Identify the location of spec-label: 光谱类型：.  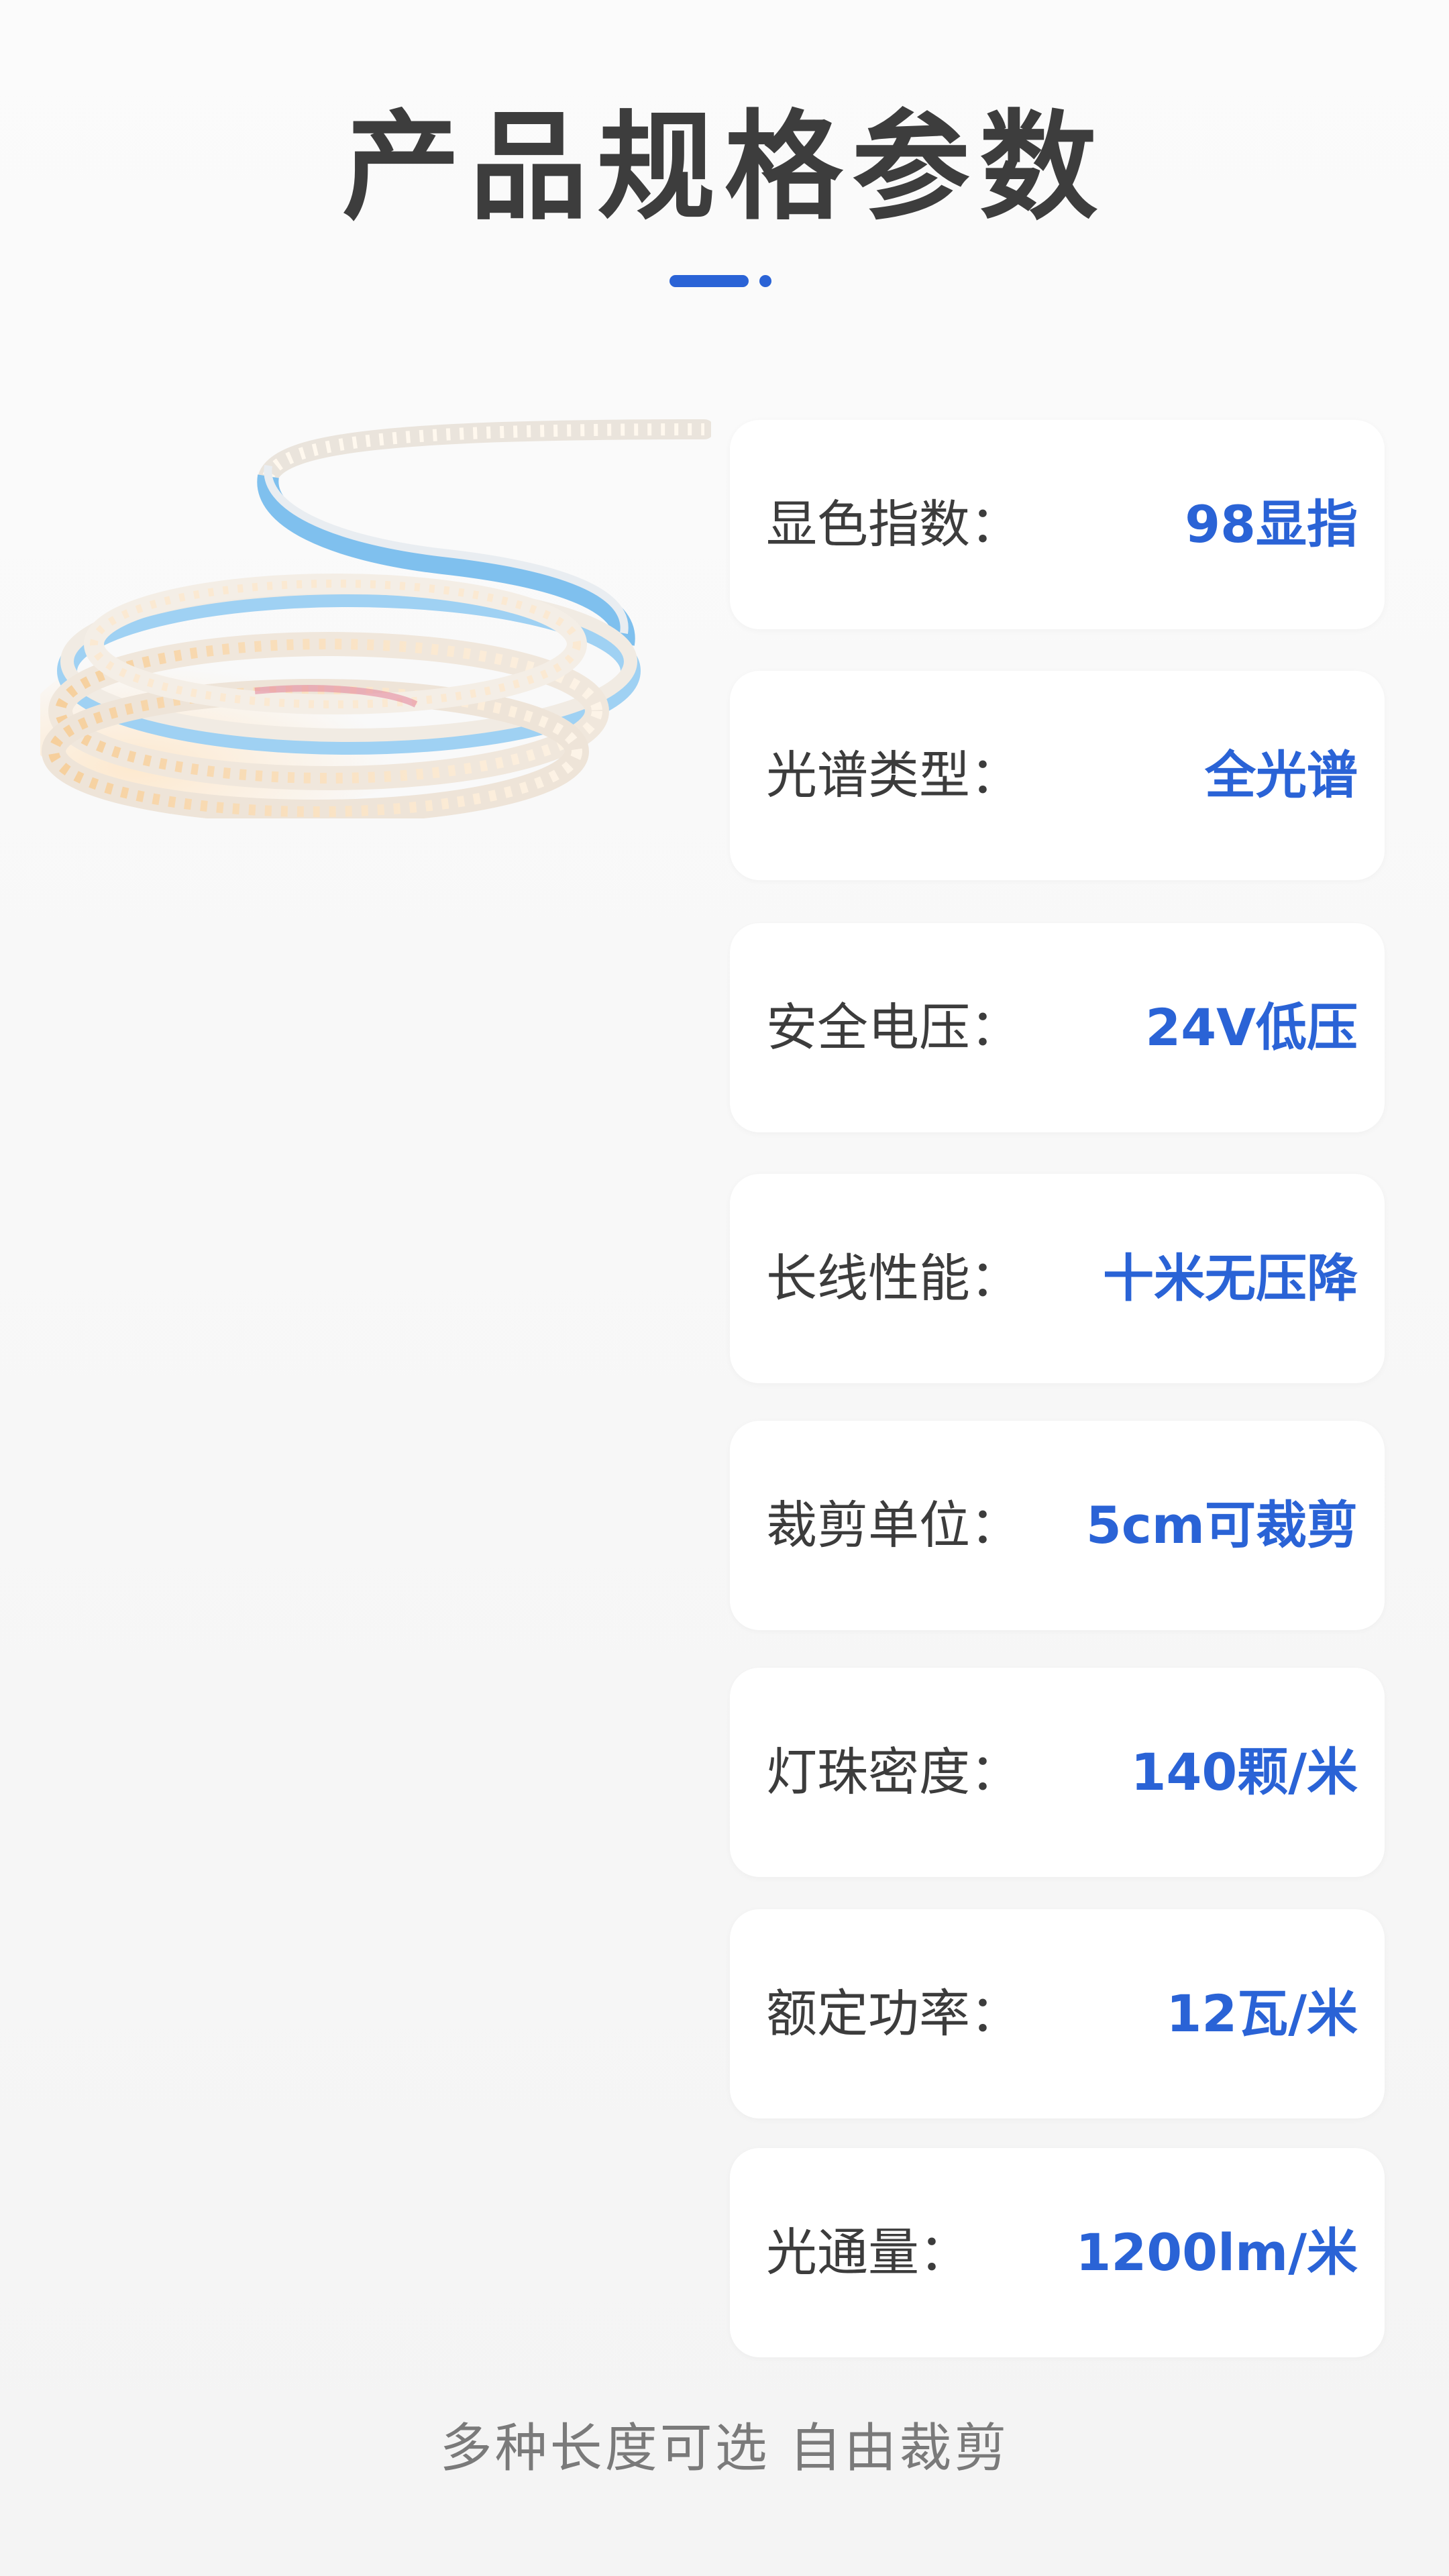
(893, 775).